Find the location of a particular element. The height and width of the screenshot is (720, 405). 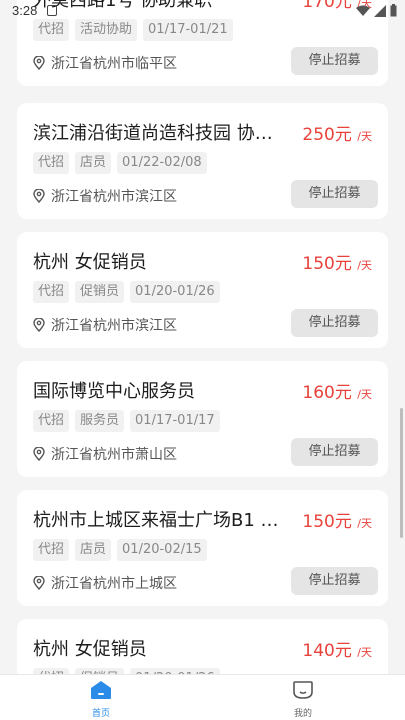

job-location: 浙江省杭州市临平区 is located at coordinates (105, 63).